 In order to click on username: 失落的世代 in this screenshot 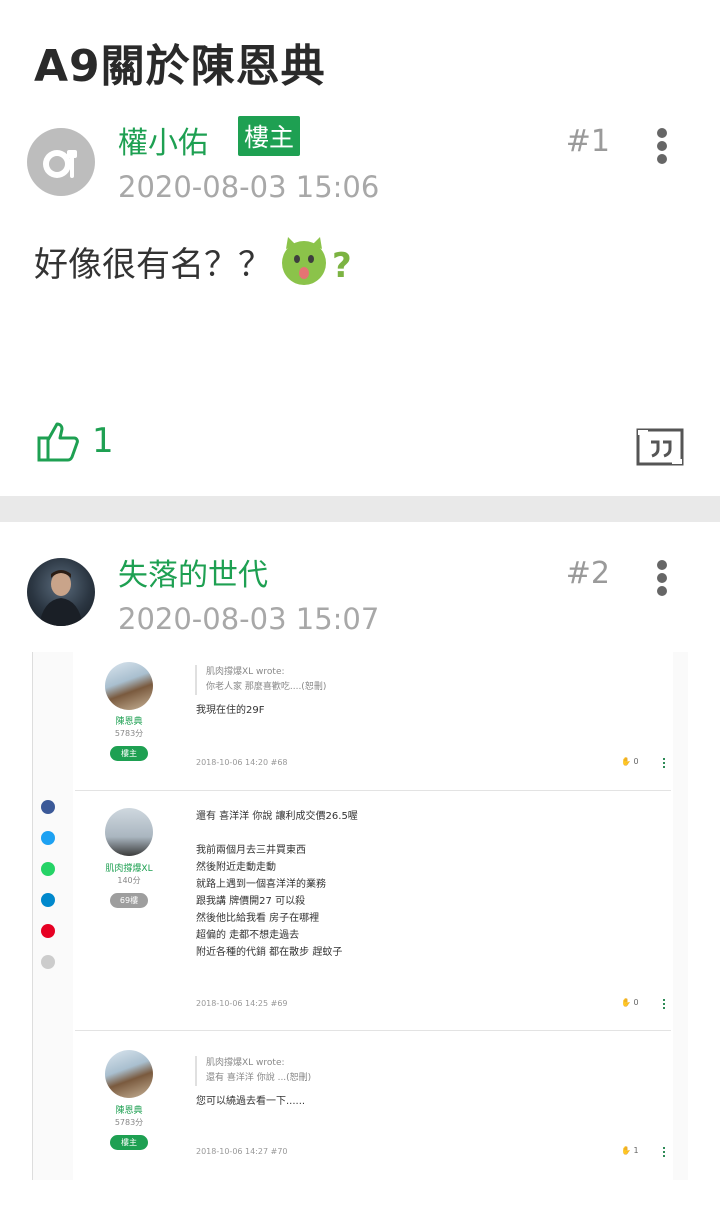, I will do `click(193, 572)`.